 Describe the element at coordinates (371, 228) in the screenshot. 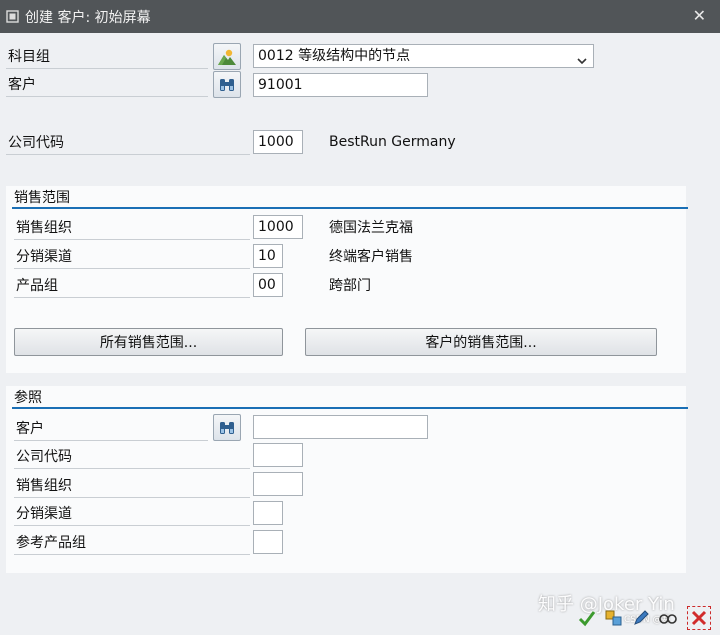

I see `sales-org-description: 德国法兰克福` at that location.